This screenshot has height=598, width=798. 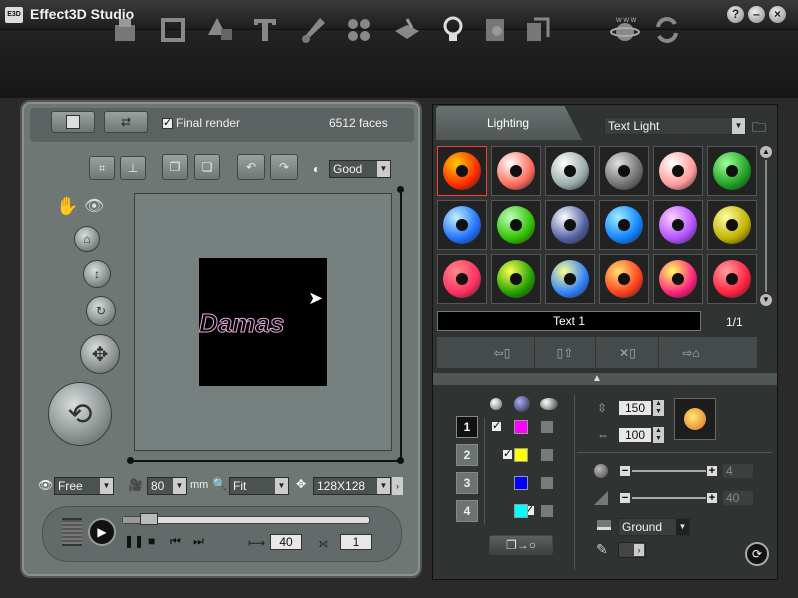 What do you see at coordinates (259, 486) in the screenshot?
I see `zoom-select: Fit ▼` at bounding box center [259, 486].